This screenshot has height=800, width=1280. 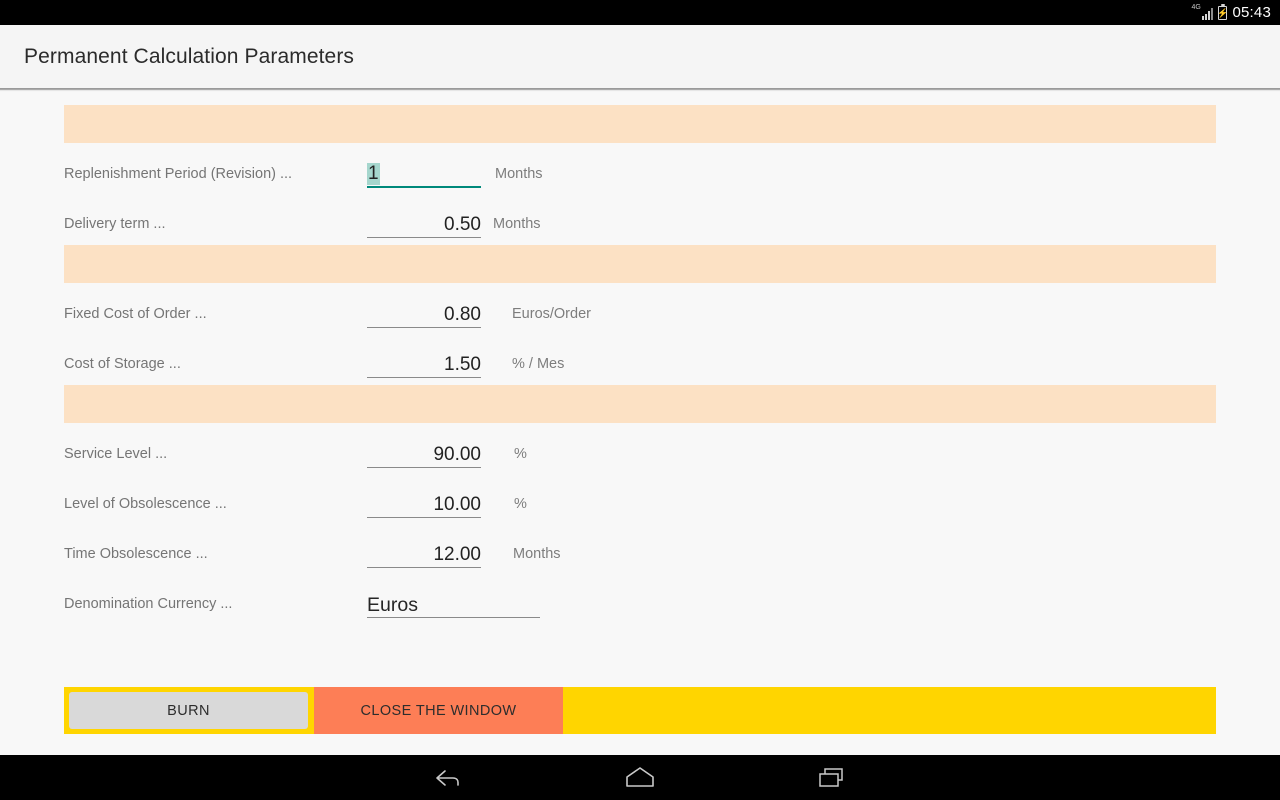 What do you see at coordinates (640, 454) in the screenshot?
I see `form-row-service-level: Service Level ... 90.00 %` at bounding box center [640, 454].